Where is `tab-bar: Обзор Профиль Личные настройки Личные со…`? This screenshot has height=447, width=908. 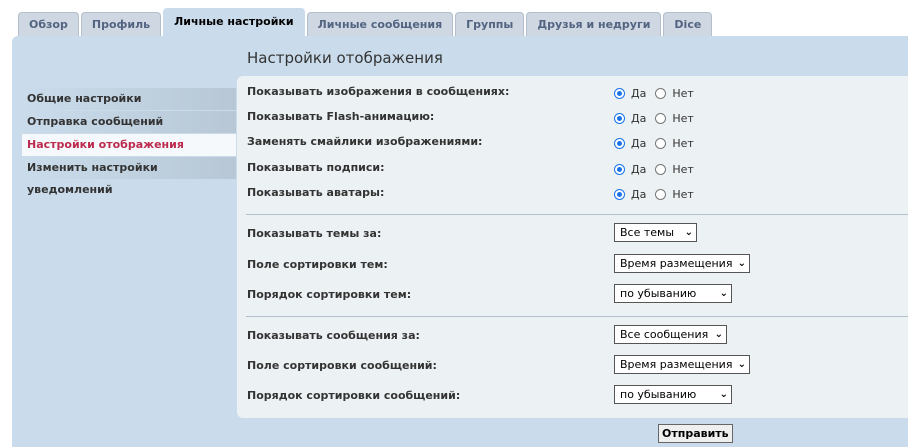 tab-bar: Обзор Профиль Личные настройки Личные со… is located at coordinates (366, 22).